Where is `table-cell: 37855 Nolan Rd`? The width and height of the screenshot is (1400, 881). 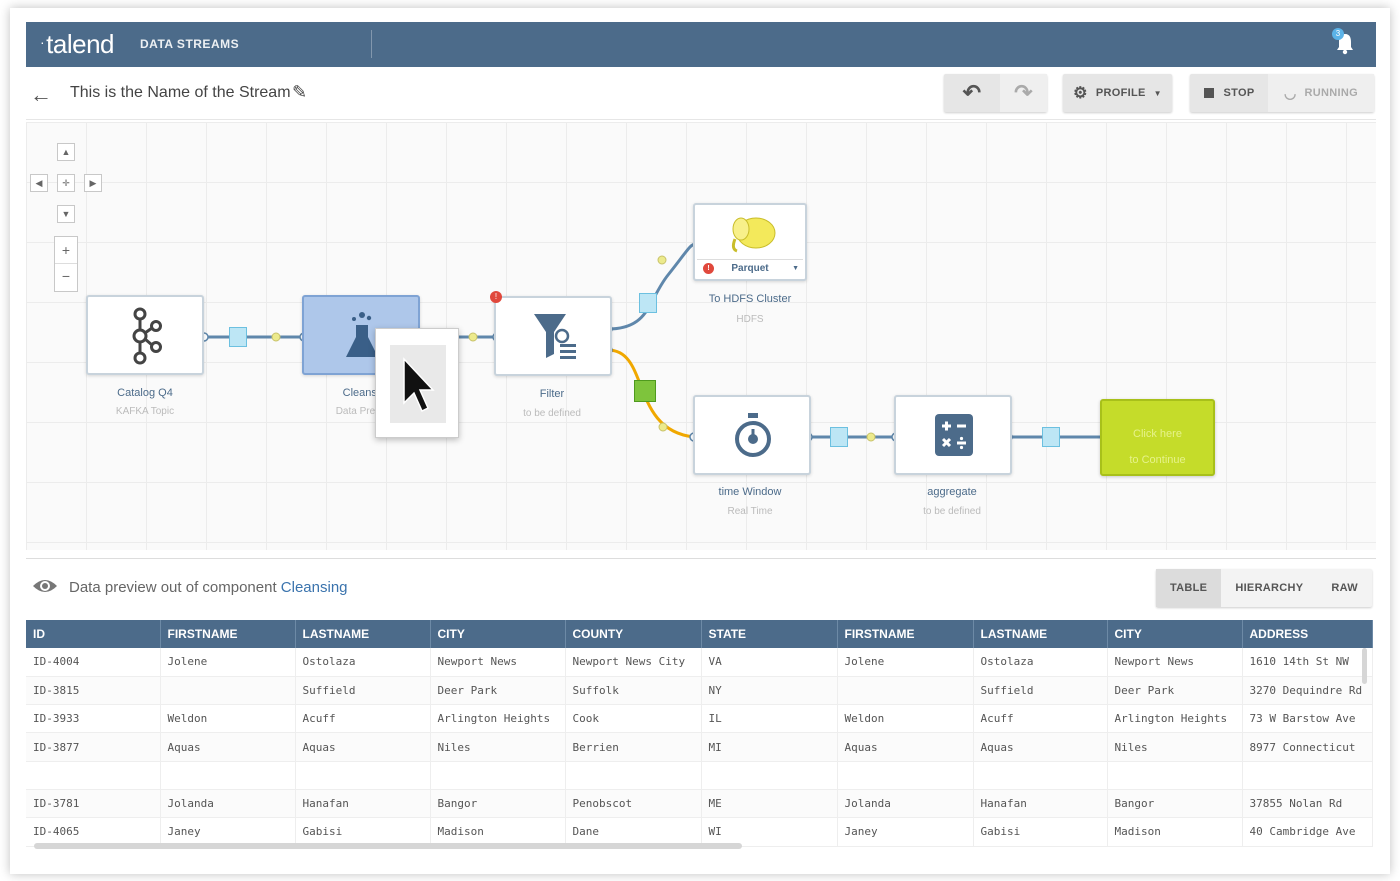 table-cell: 37855 Nolan Rd is located at coordinates (1307, 804).